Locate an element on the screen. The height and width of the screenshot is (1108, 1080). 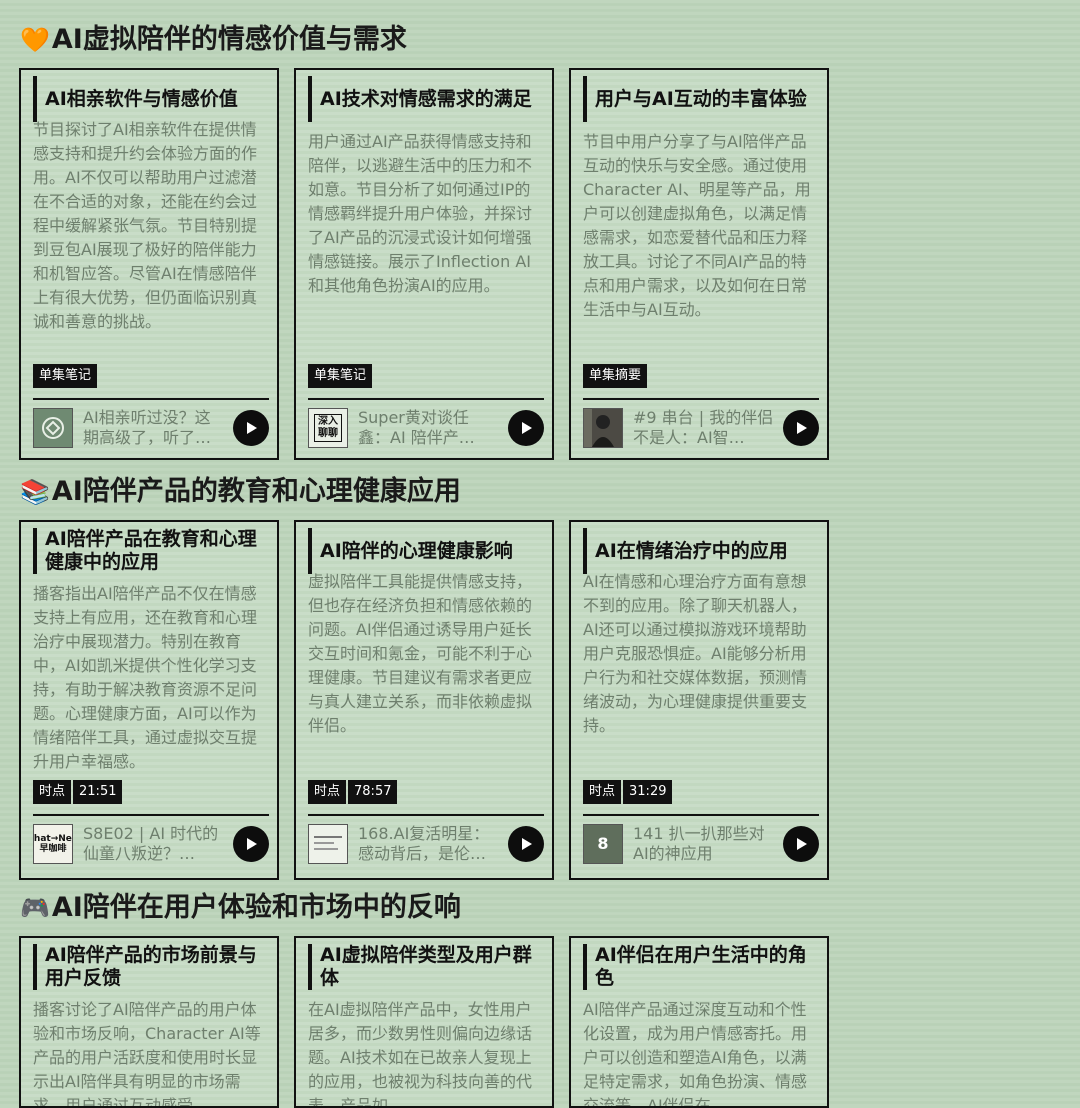
tag-row: 单集摘要 is located at coordinates (615, 376).